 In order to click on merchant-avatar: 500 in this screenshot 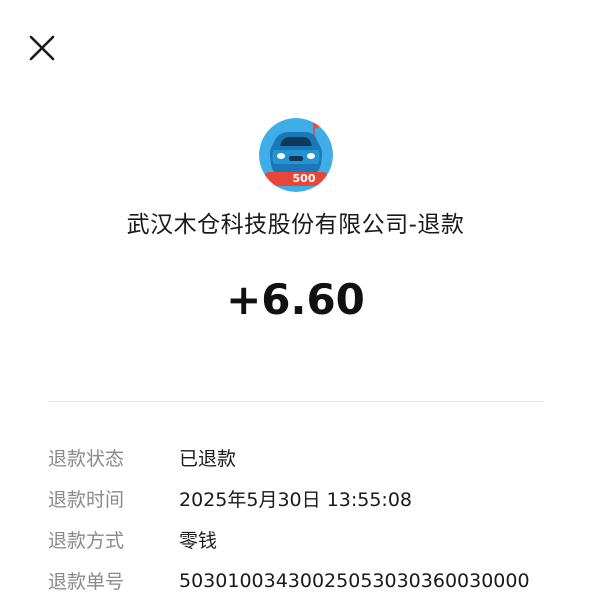, I will do `click(296, 155)`.